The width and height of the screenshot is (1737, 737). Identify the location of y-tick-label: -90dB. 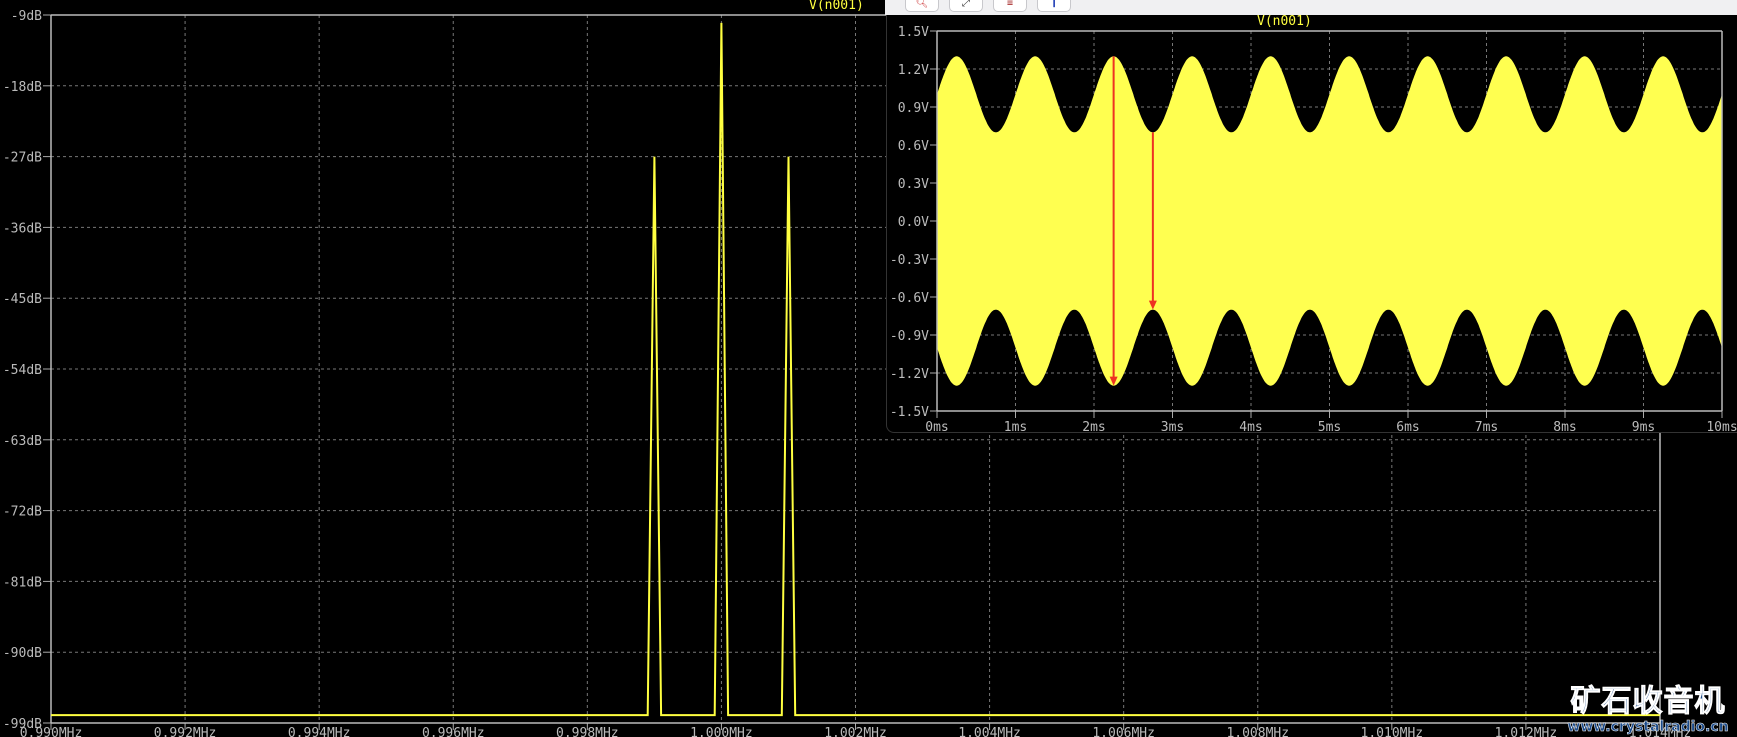
(22, 653).